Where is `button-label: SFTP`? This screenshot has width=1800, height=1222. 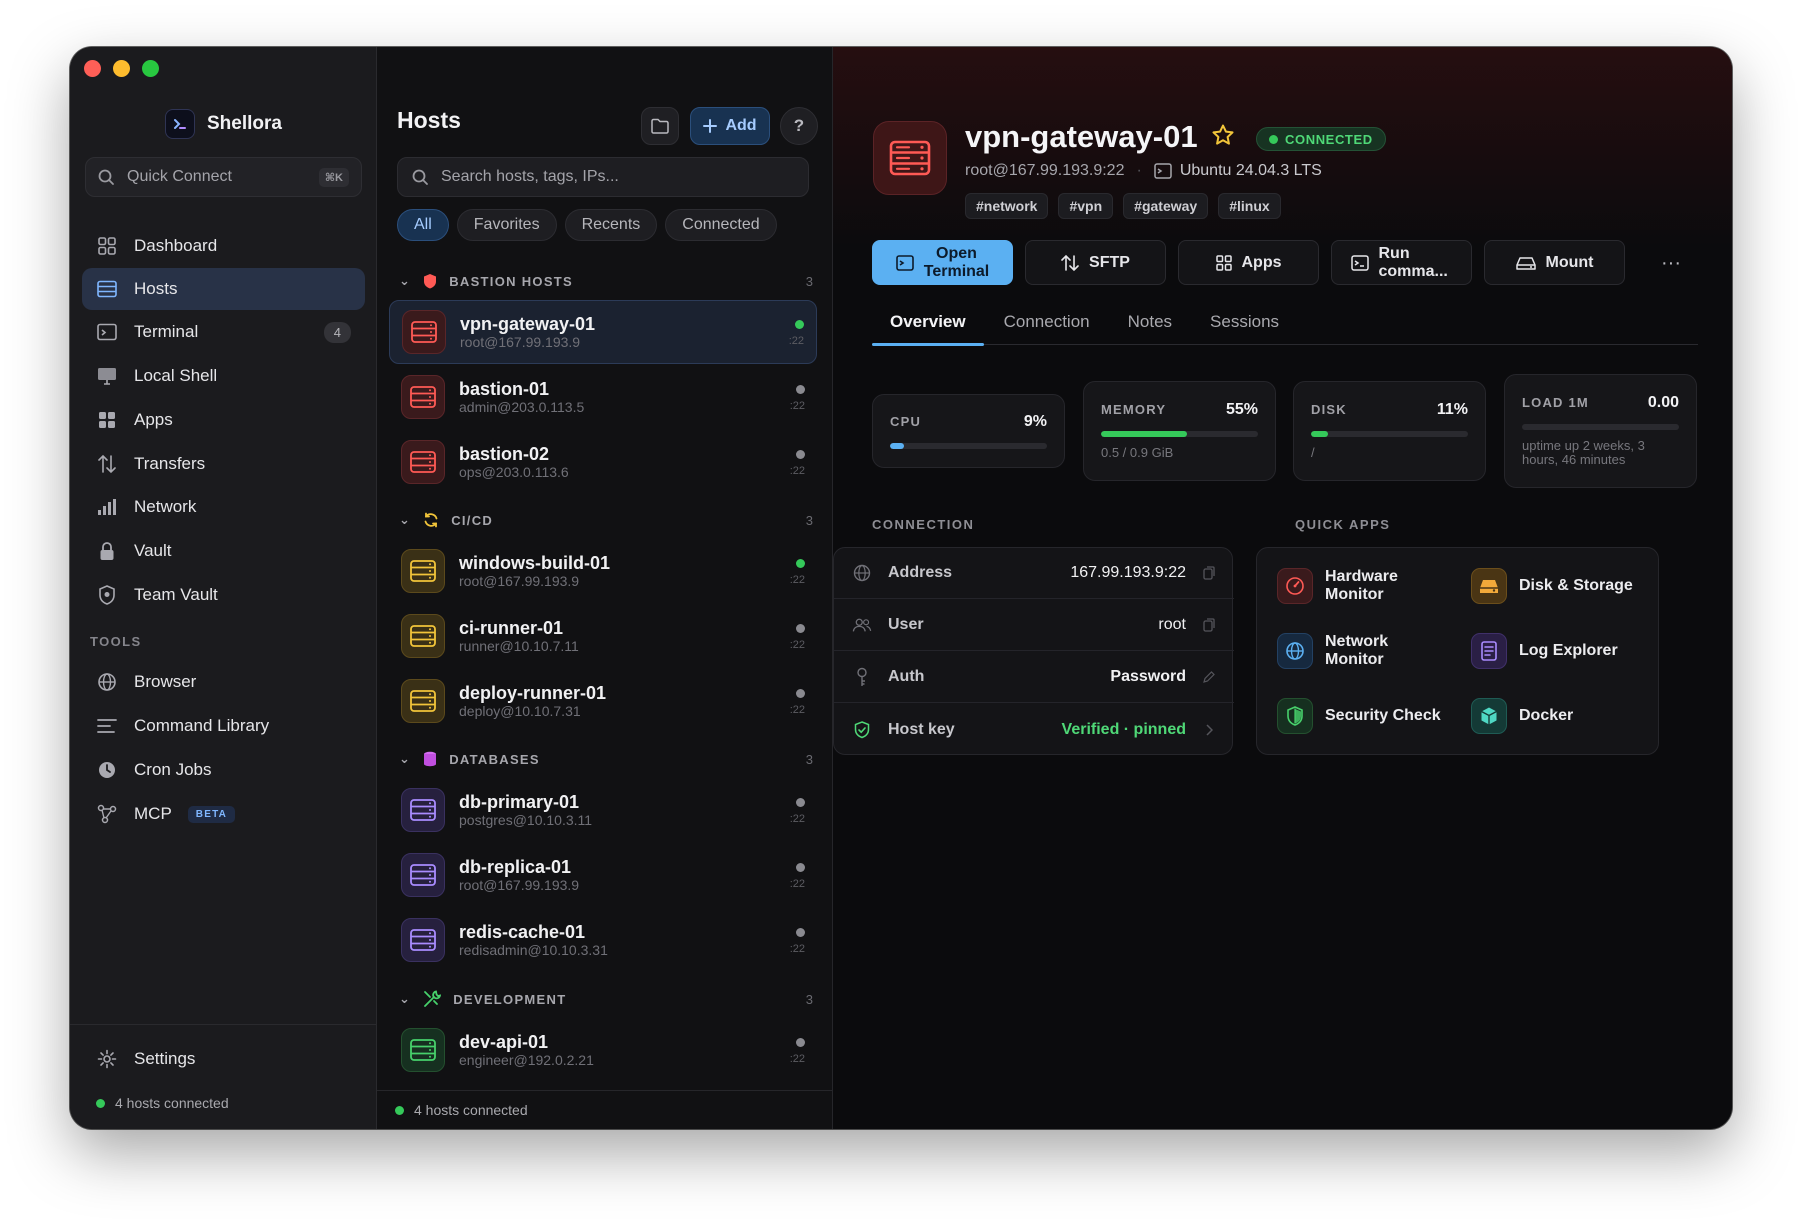 button-label: SFTP is located at coordinates (1109, 262).